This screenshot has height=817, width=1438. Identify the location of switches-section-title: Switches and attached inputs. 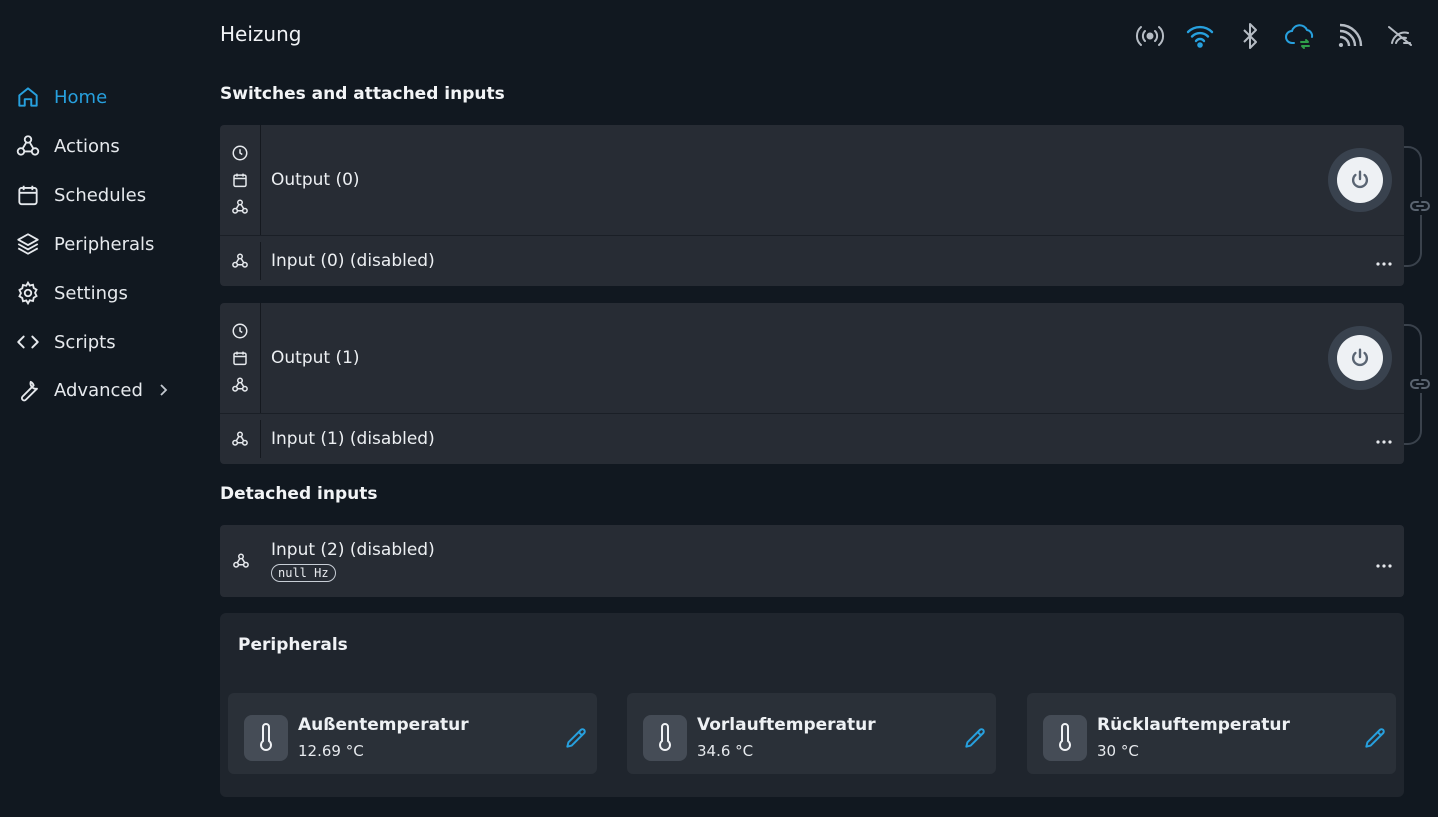
(362, 94).